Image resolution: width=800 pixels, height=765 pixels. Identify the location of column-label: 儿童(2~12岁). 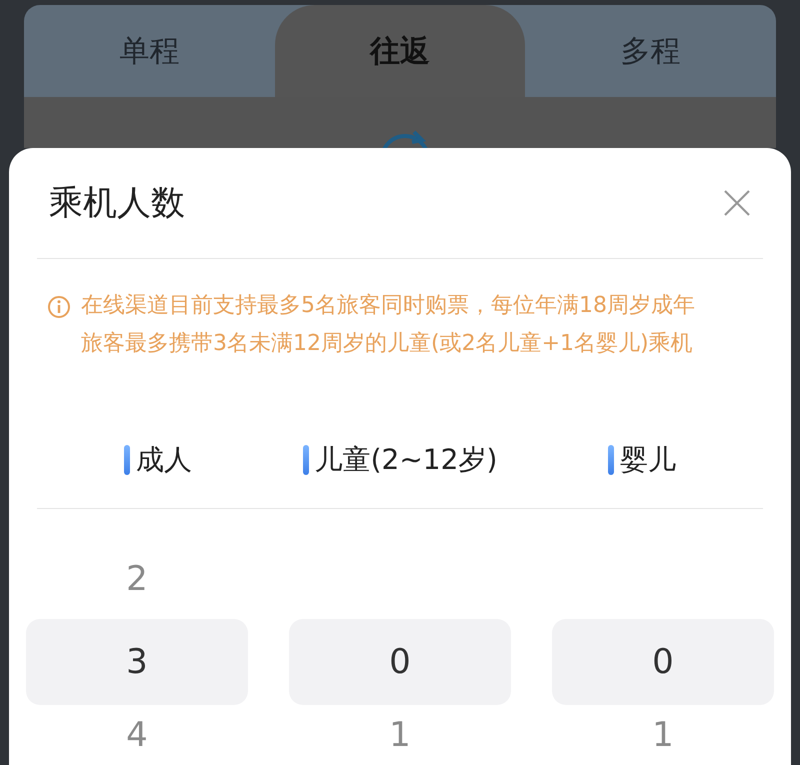
(406, 460).